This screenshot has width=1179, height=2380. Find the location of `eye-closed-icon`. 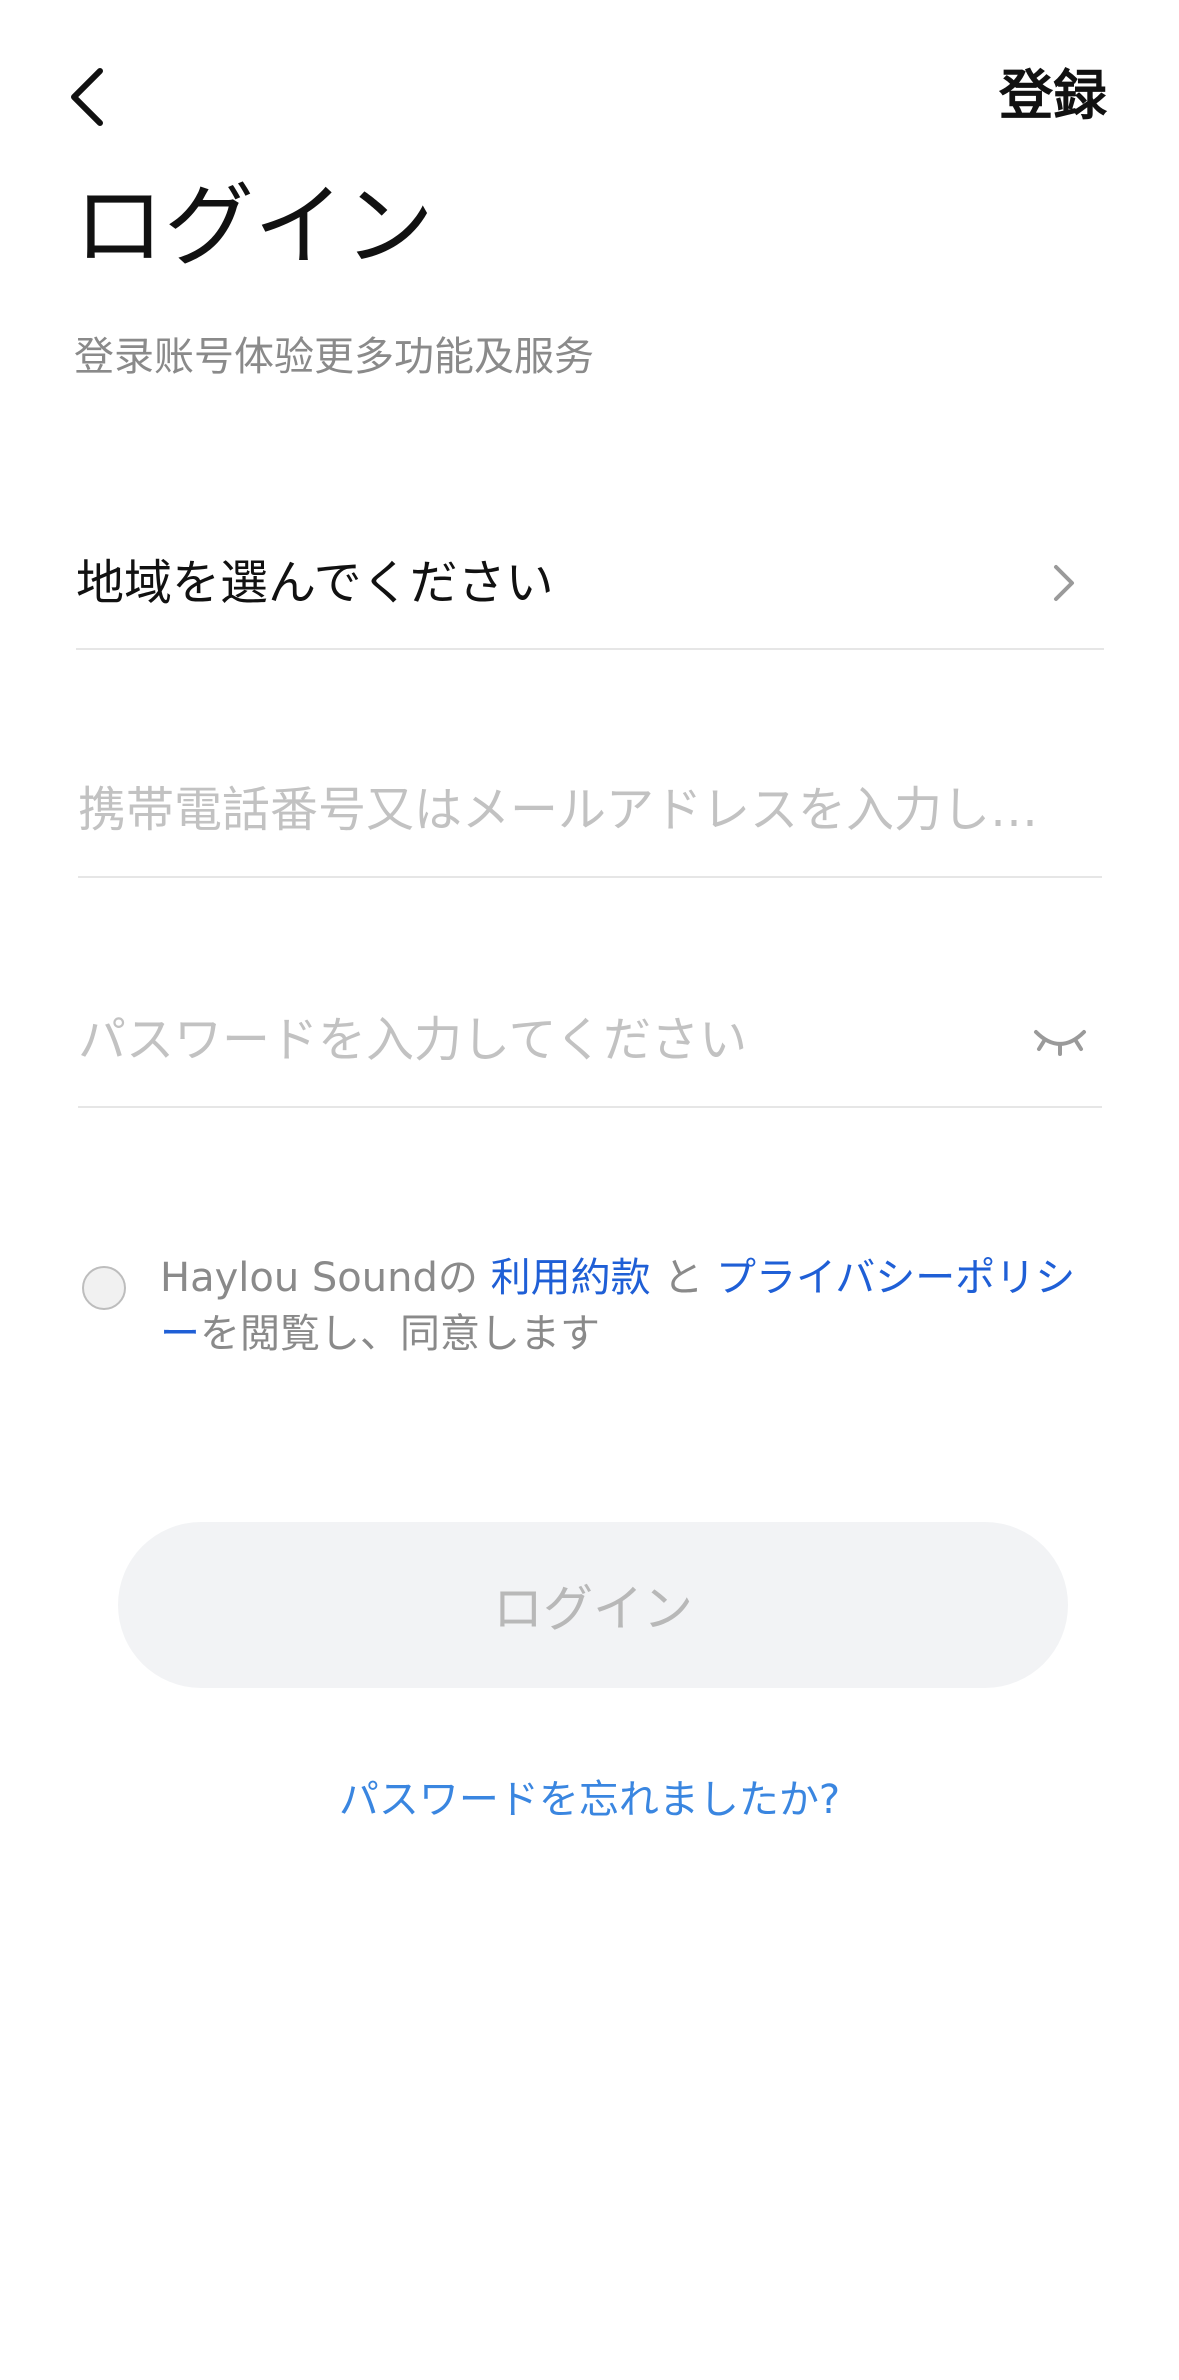

eye-closed-icon is located at coordinates (1060, 1040).